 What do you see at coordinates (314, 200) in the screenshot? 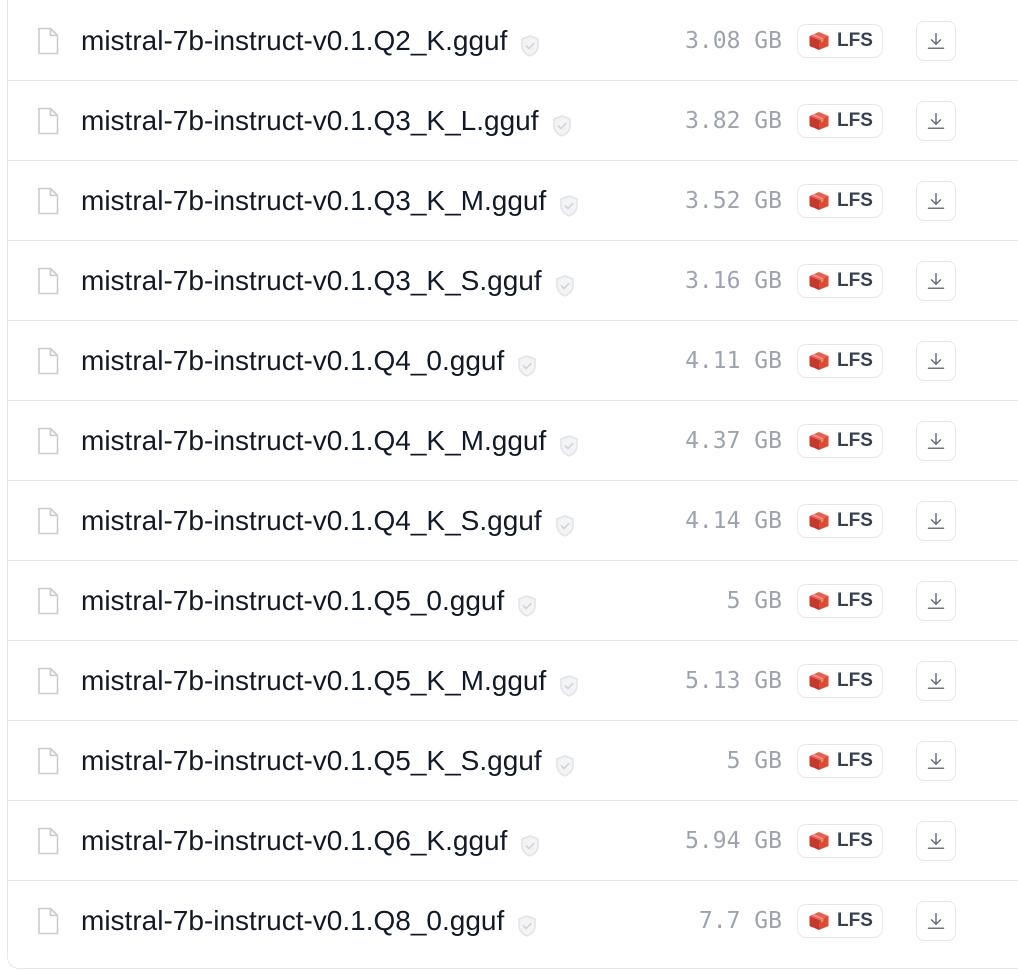
I see `file-name-text: mistral-7b-instruct-v0.1.Q3_K_M.gguf` at bounding box center [314, 200].